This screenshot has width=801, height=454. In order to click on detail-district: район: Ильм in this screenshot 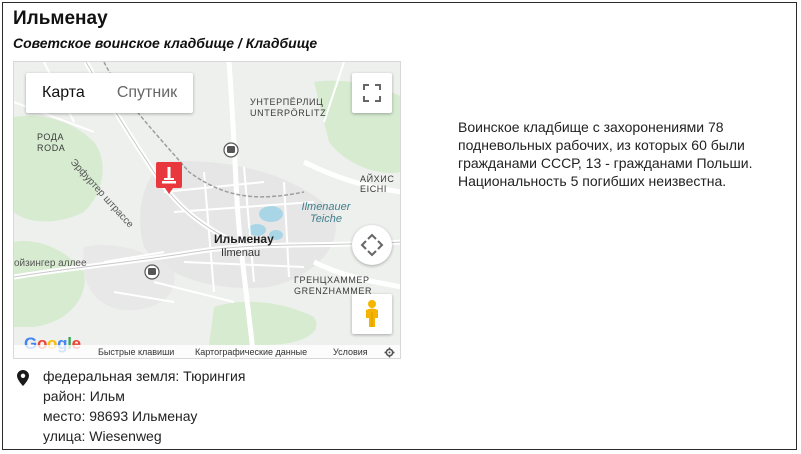, I will do `click(84, 396)`.